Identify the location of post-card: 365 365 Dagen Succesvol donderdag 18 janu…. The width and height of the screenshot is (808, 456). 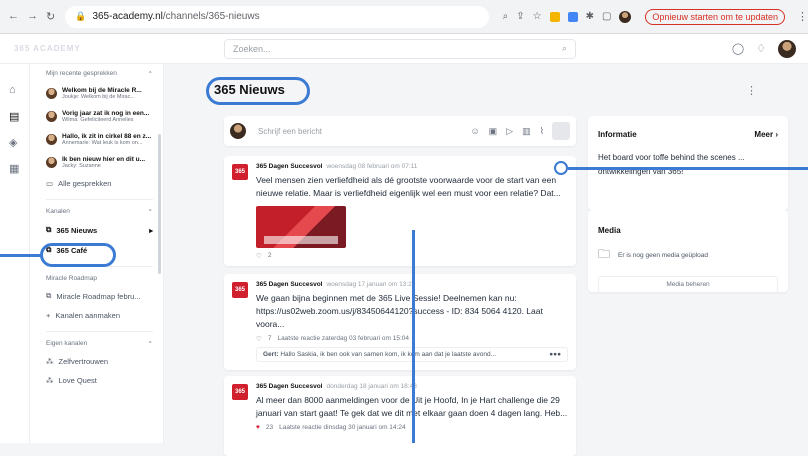
(400, 416).